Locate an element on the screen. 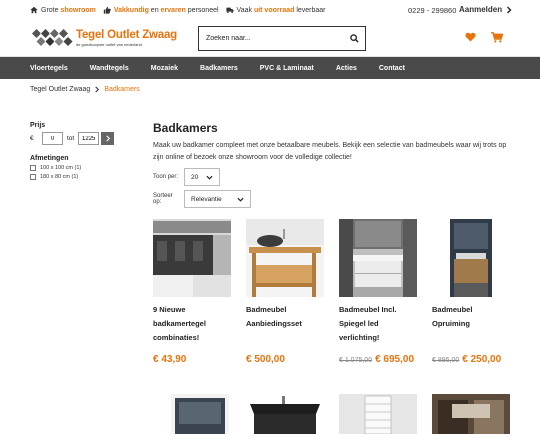 The image size is (540, 439). mirror-vanity-image is located at coordinates (378, 258).